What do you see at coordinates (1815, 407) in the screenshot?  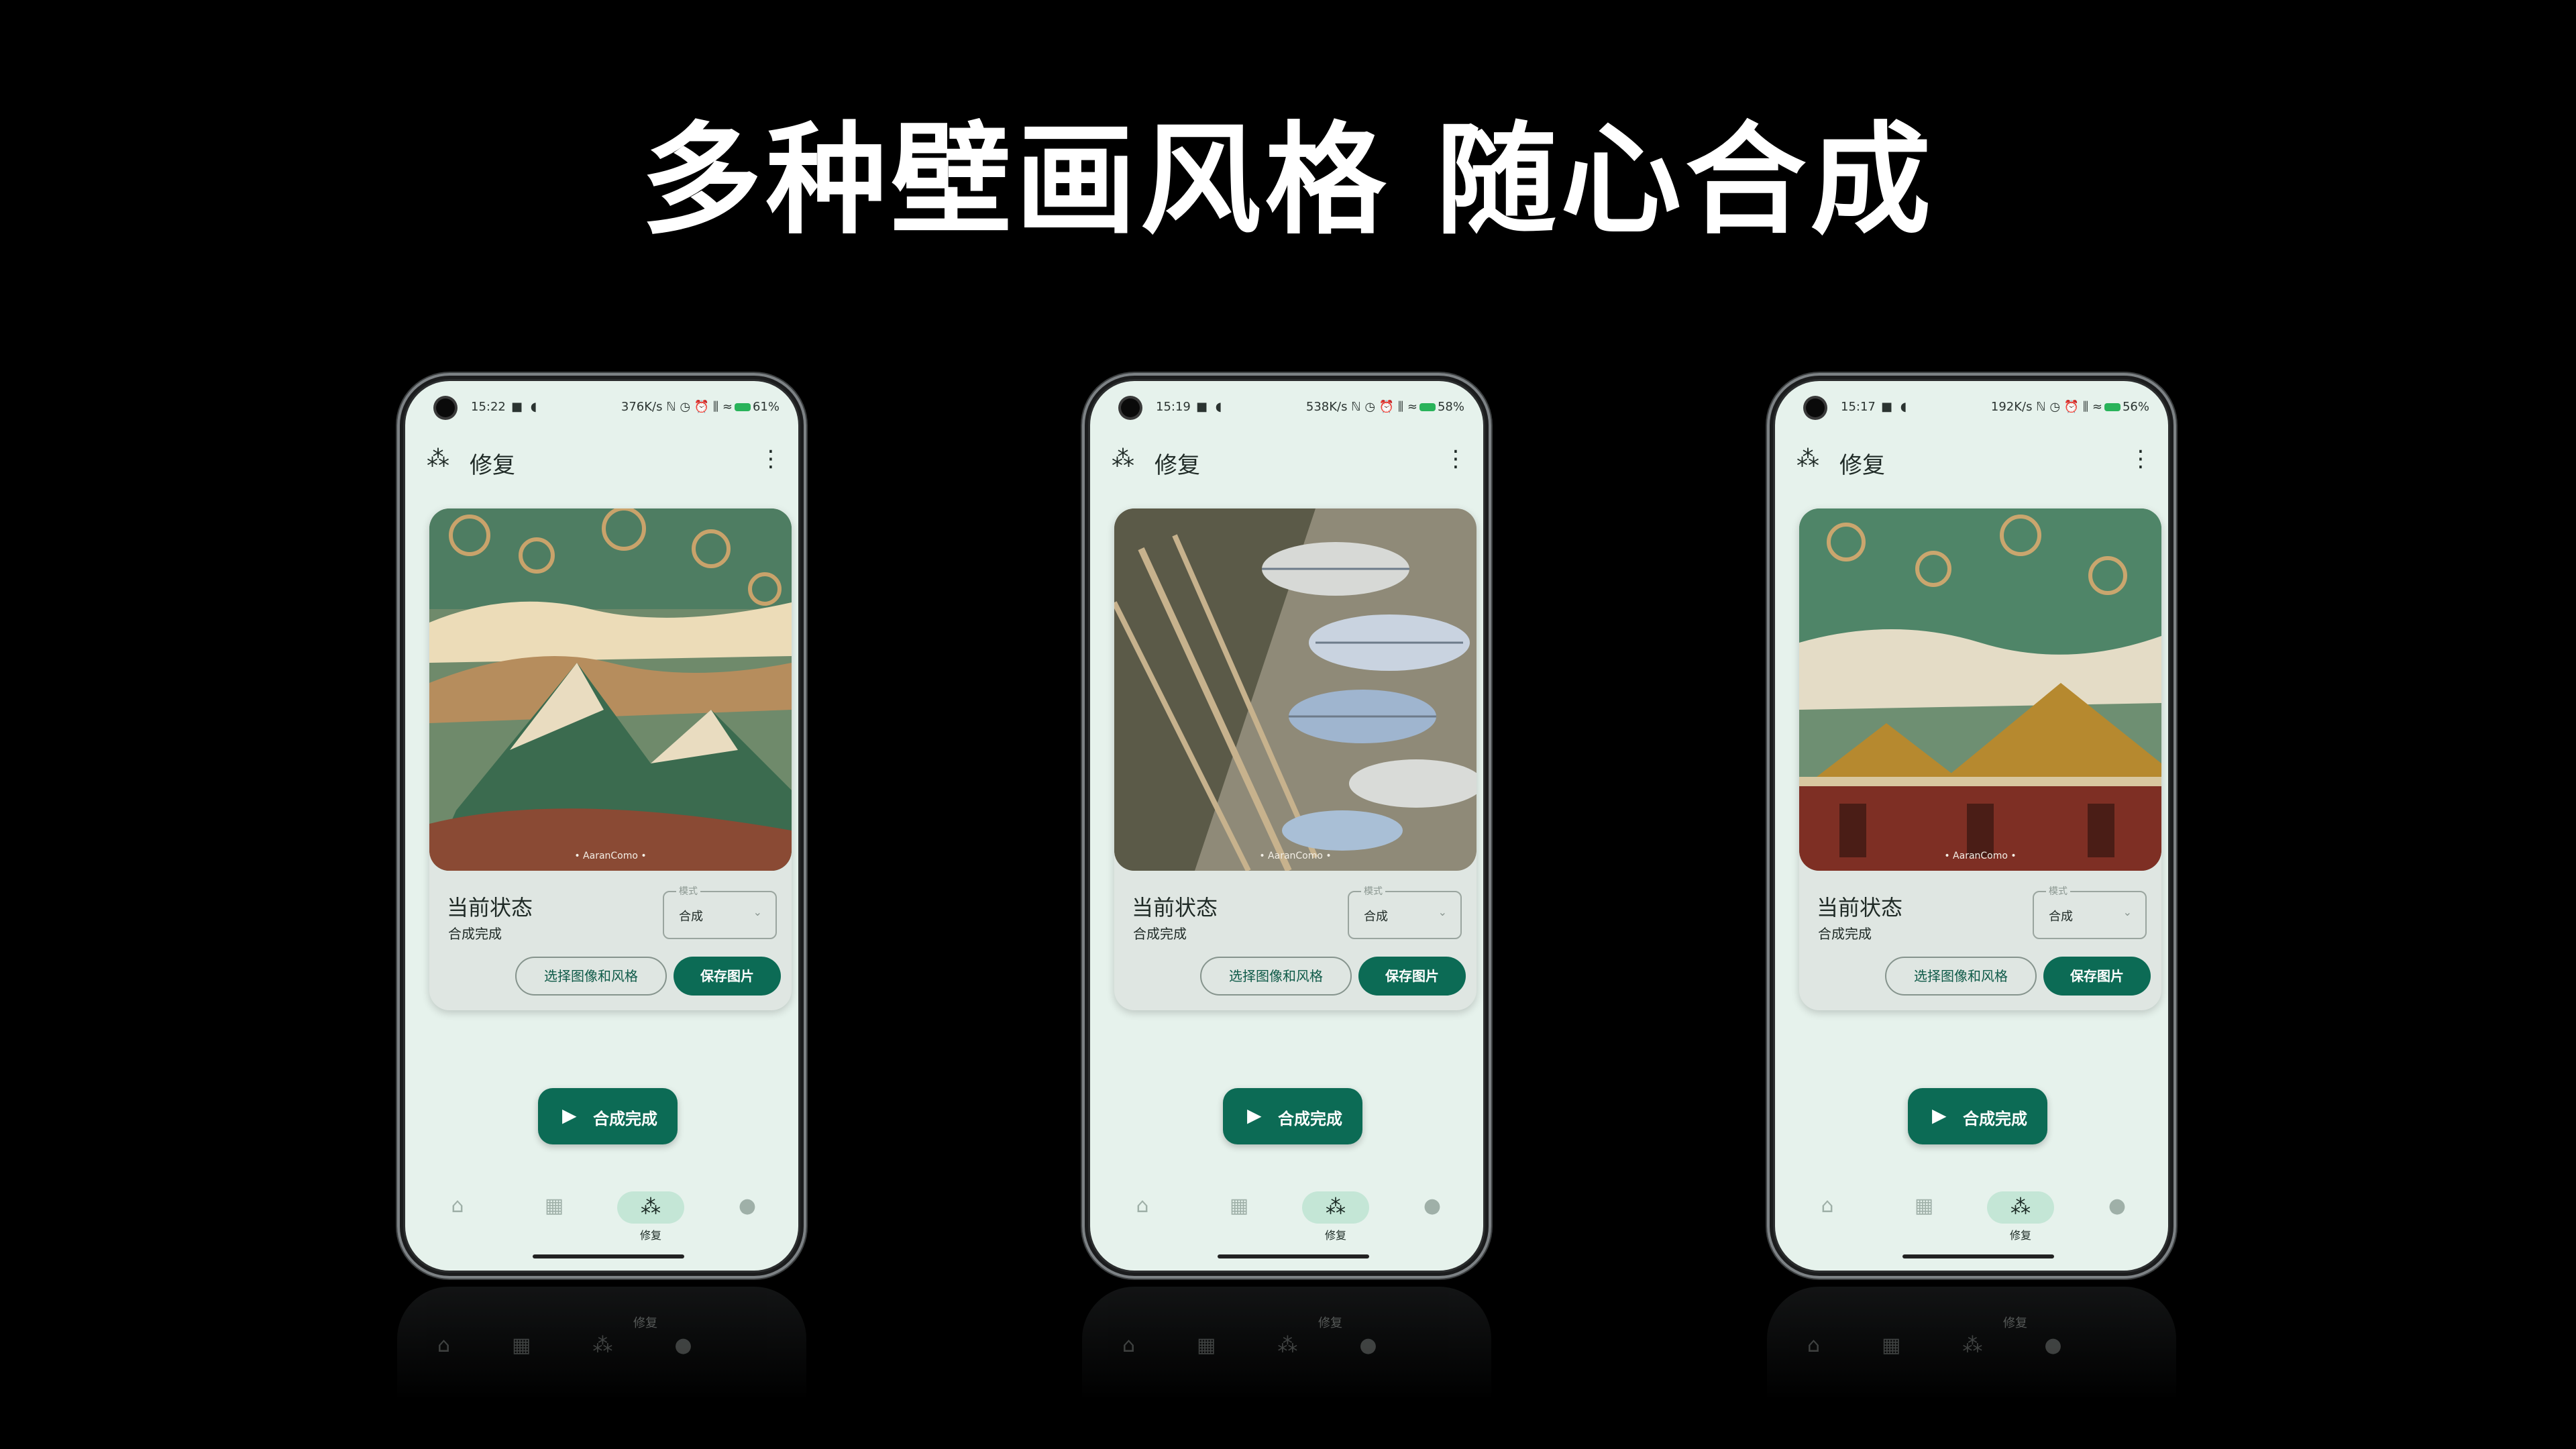 I see `front-camera` at bounding box center [1815, 407].